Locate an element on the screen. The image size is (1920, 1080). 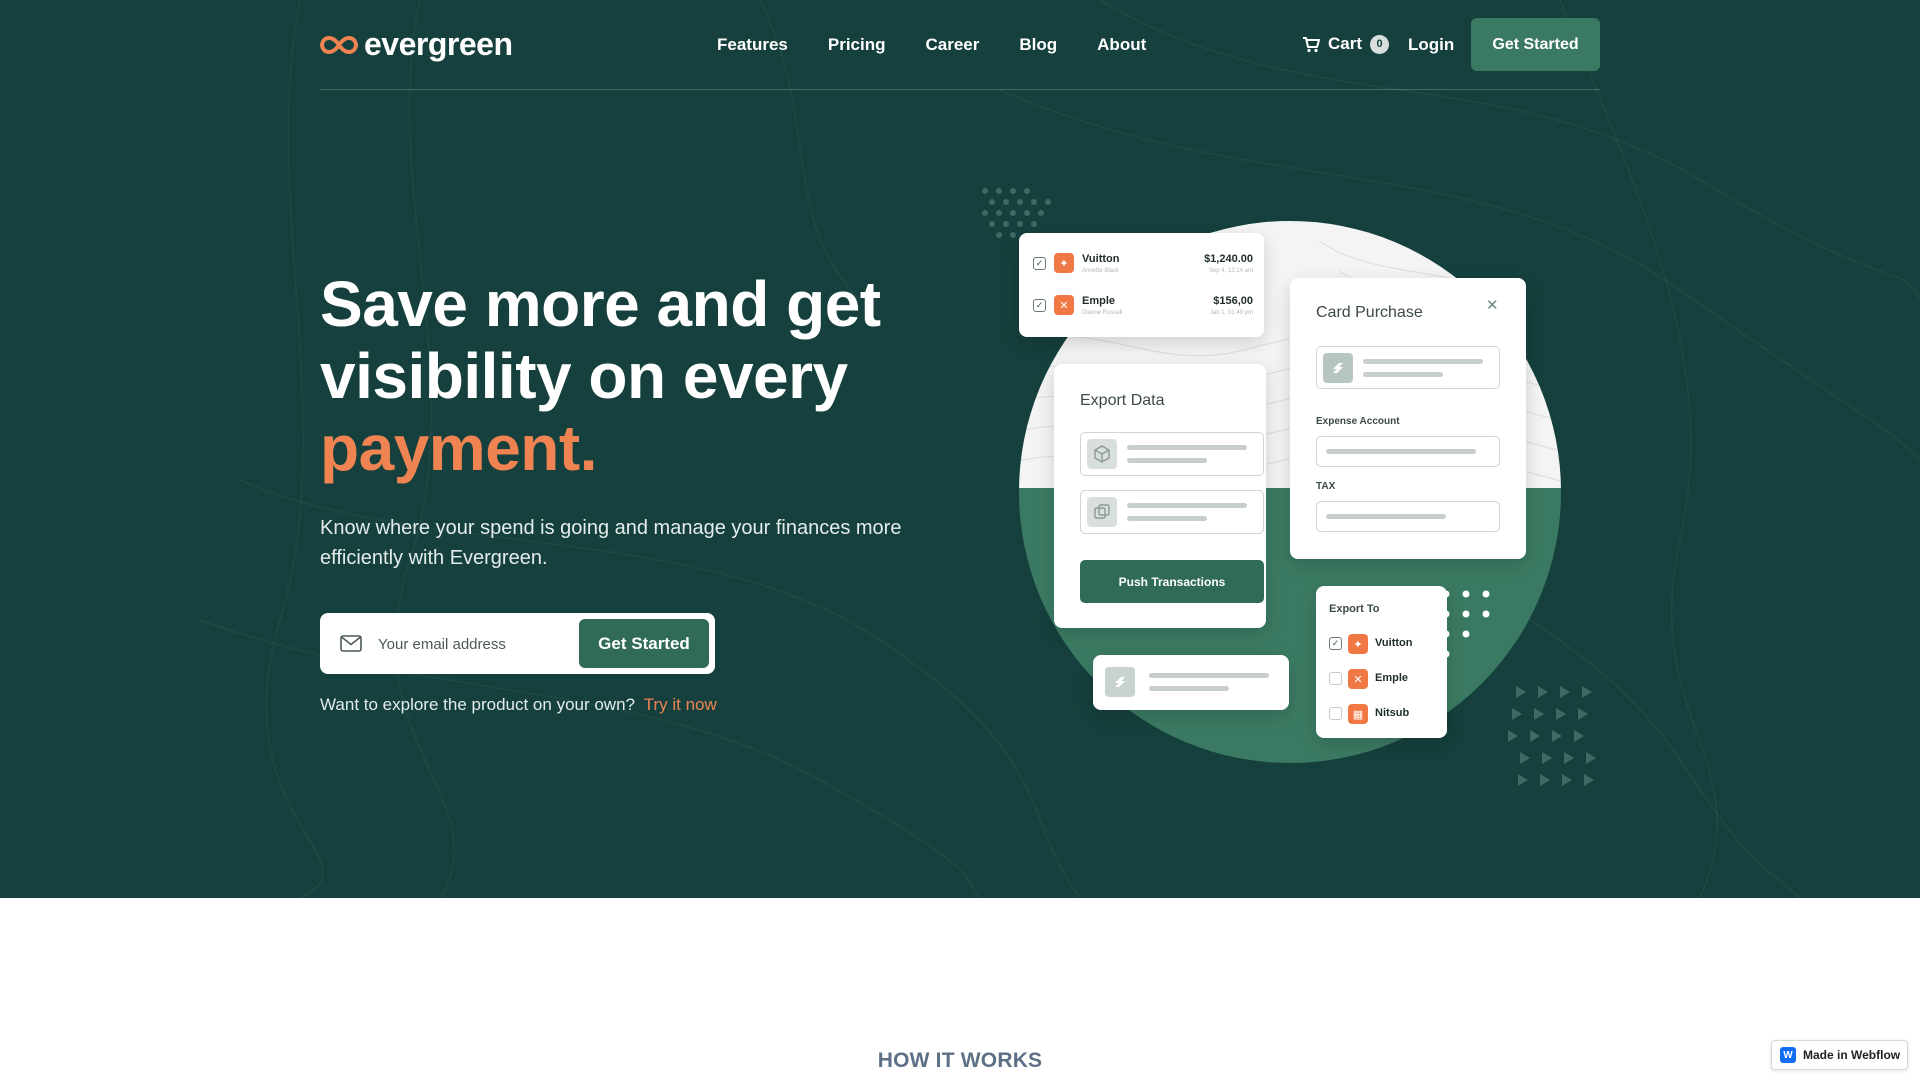
try-it-now-link: Try it now is located at coordinates (680, 704).